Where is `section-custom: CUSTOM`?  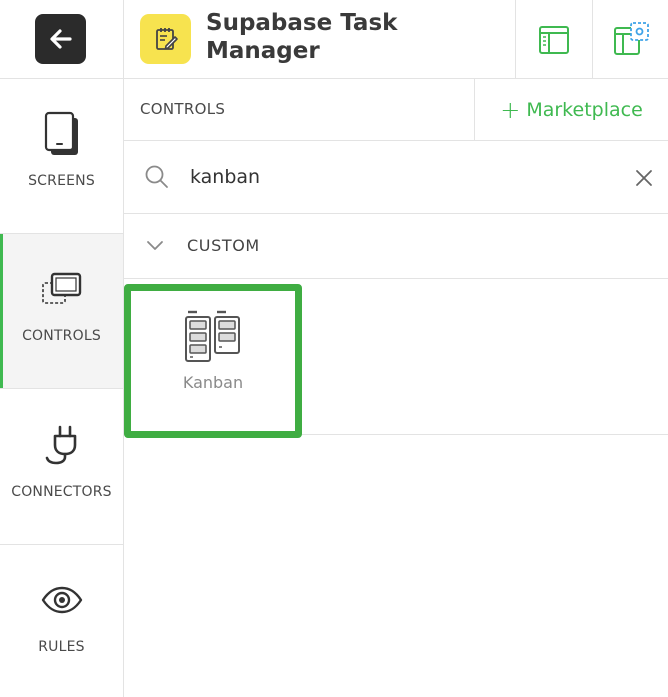 section-custom: CUSTOM is located at coordinates (396, 246).